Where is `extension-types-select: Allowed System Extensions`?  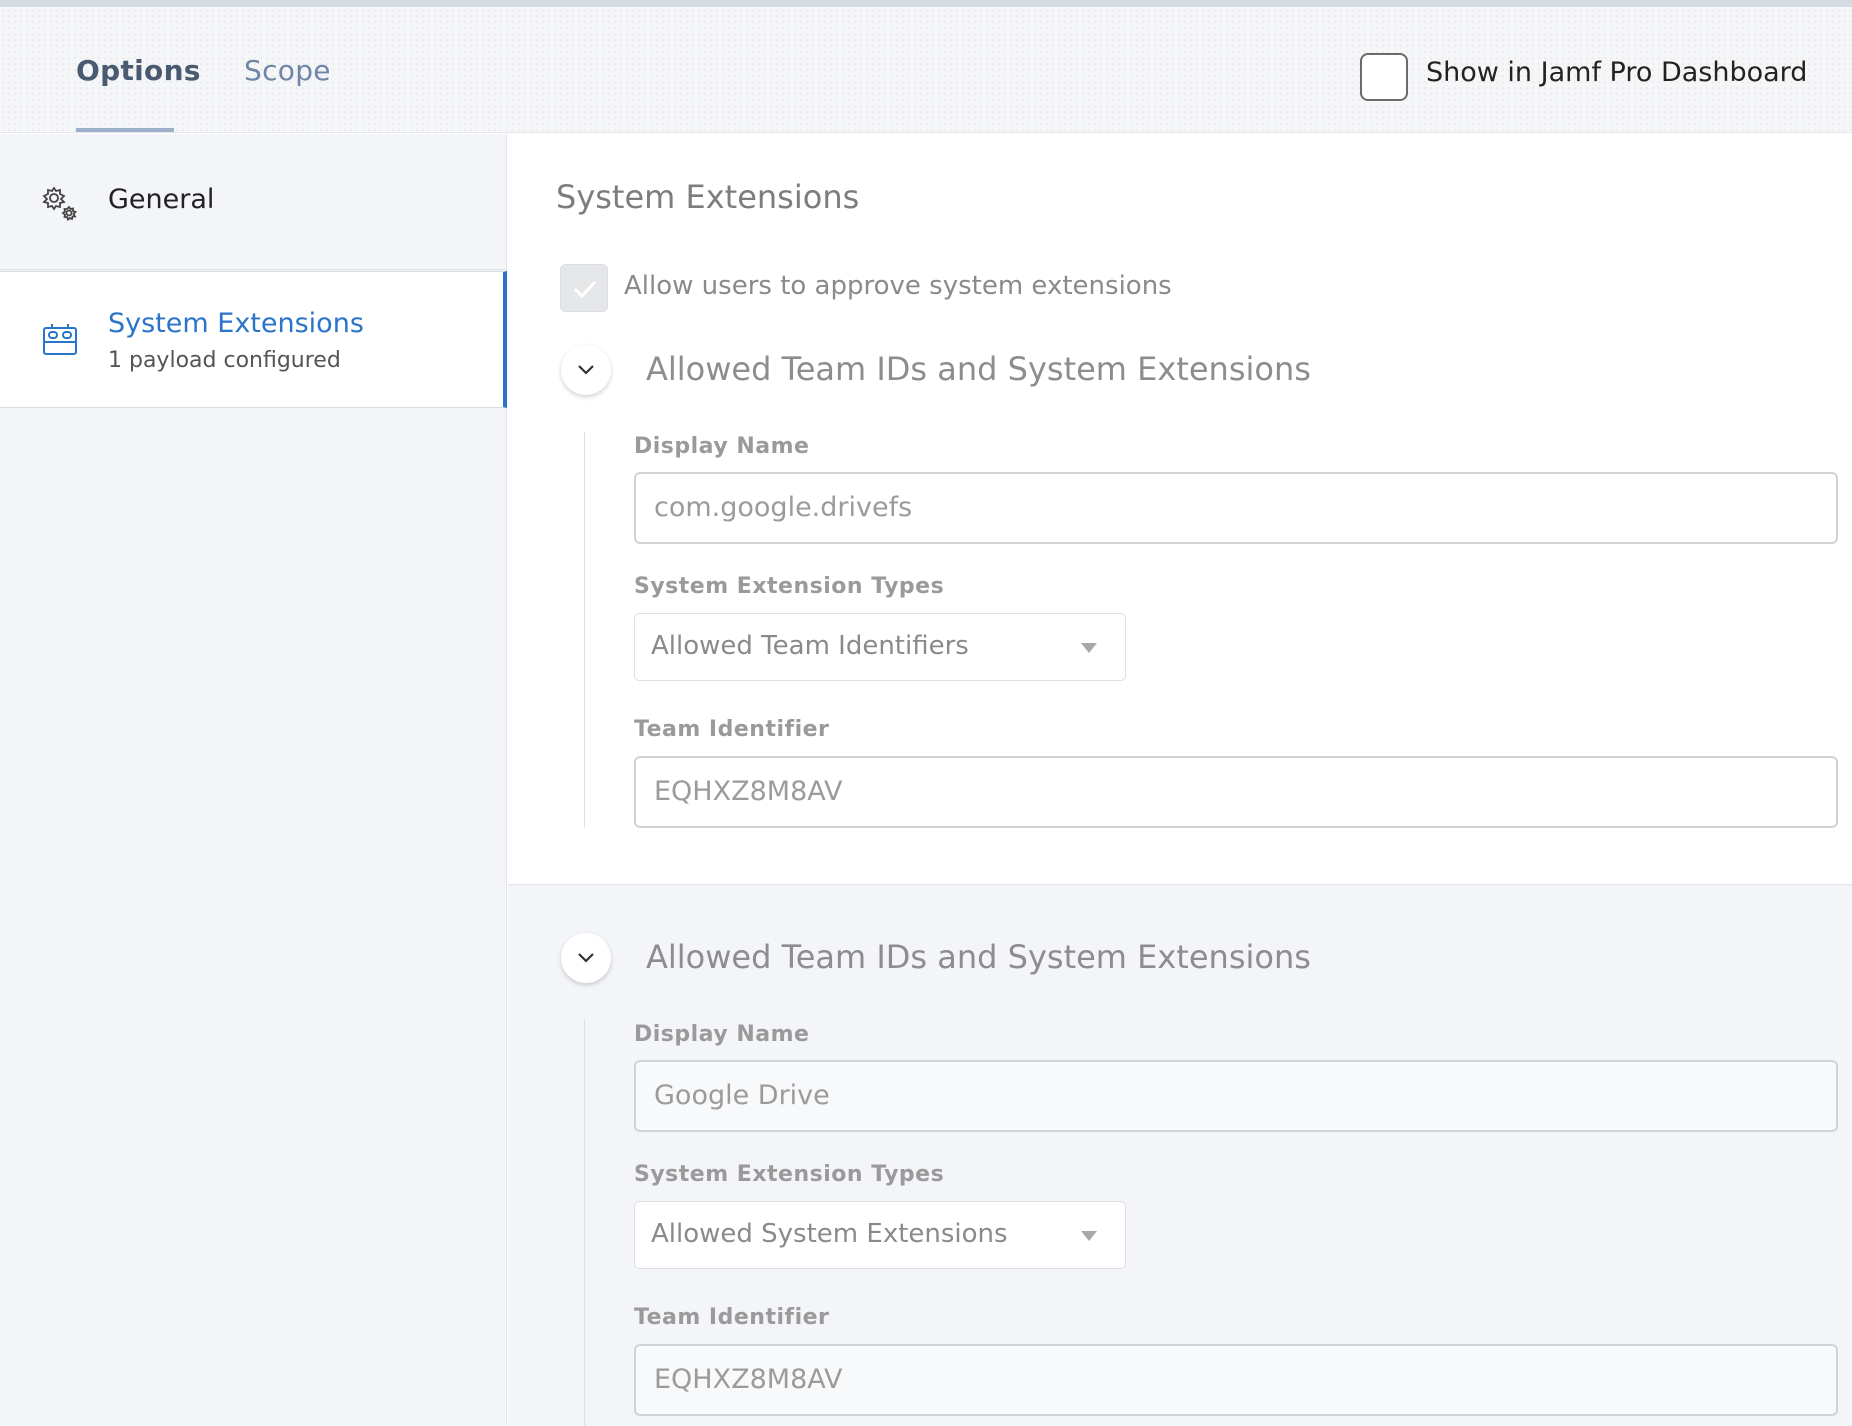
extension-types-select: Allowed System Extensions is located at coordinates (880, 1235).